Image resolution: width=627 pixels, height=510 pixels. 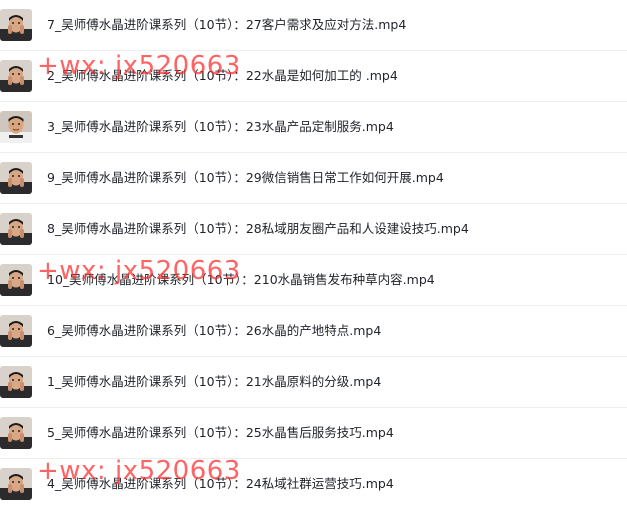 What do you see at coordinates (214, 382) in the screenshot?
I see `file-name: 1_吴师傅水晶进阶课系列（10节）：21水晶原料的分级.mp4` at bounding box center [214, 382].